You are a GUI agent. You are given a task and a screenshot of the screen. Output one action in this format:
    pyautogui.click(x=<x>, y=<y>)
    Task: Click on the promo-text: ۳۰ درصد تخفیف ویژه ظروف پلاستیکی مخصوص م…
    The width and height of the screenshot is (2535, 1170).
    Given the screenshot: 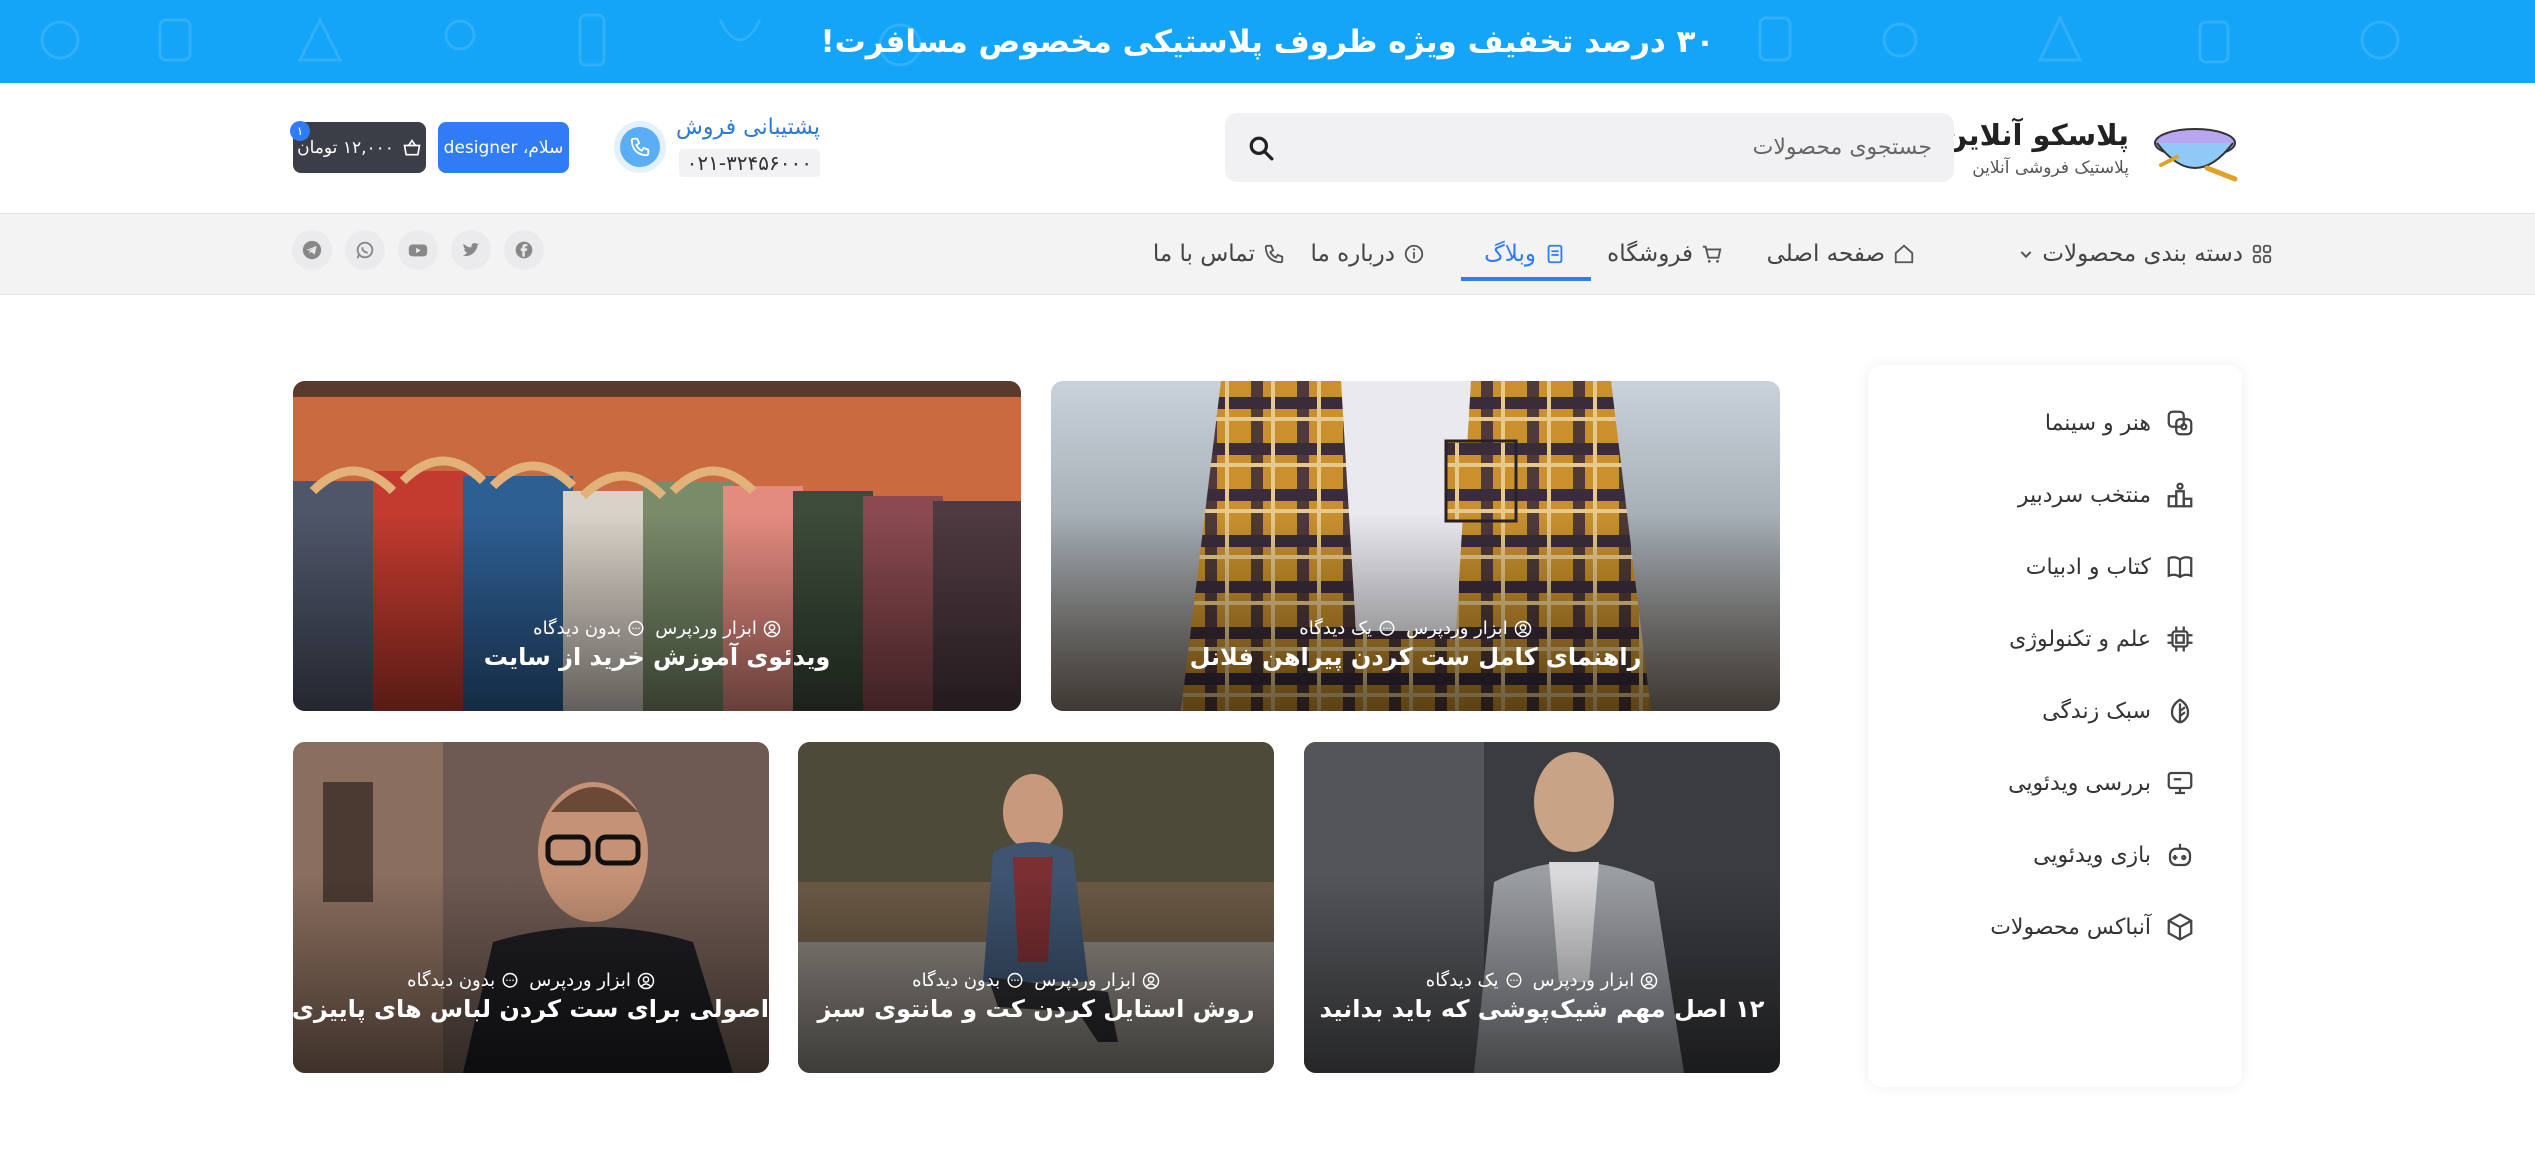 What is the action you would take?
    pyautogui.click(x=1267, y=41)
    